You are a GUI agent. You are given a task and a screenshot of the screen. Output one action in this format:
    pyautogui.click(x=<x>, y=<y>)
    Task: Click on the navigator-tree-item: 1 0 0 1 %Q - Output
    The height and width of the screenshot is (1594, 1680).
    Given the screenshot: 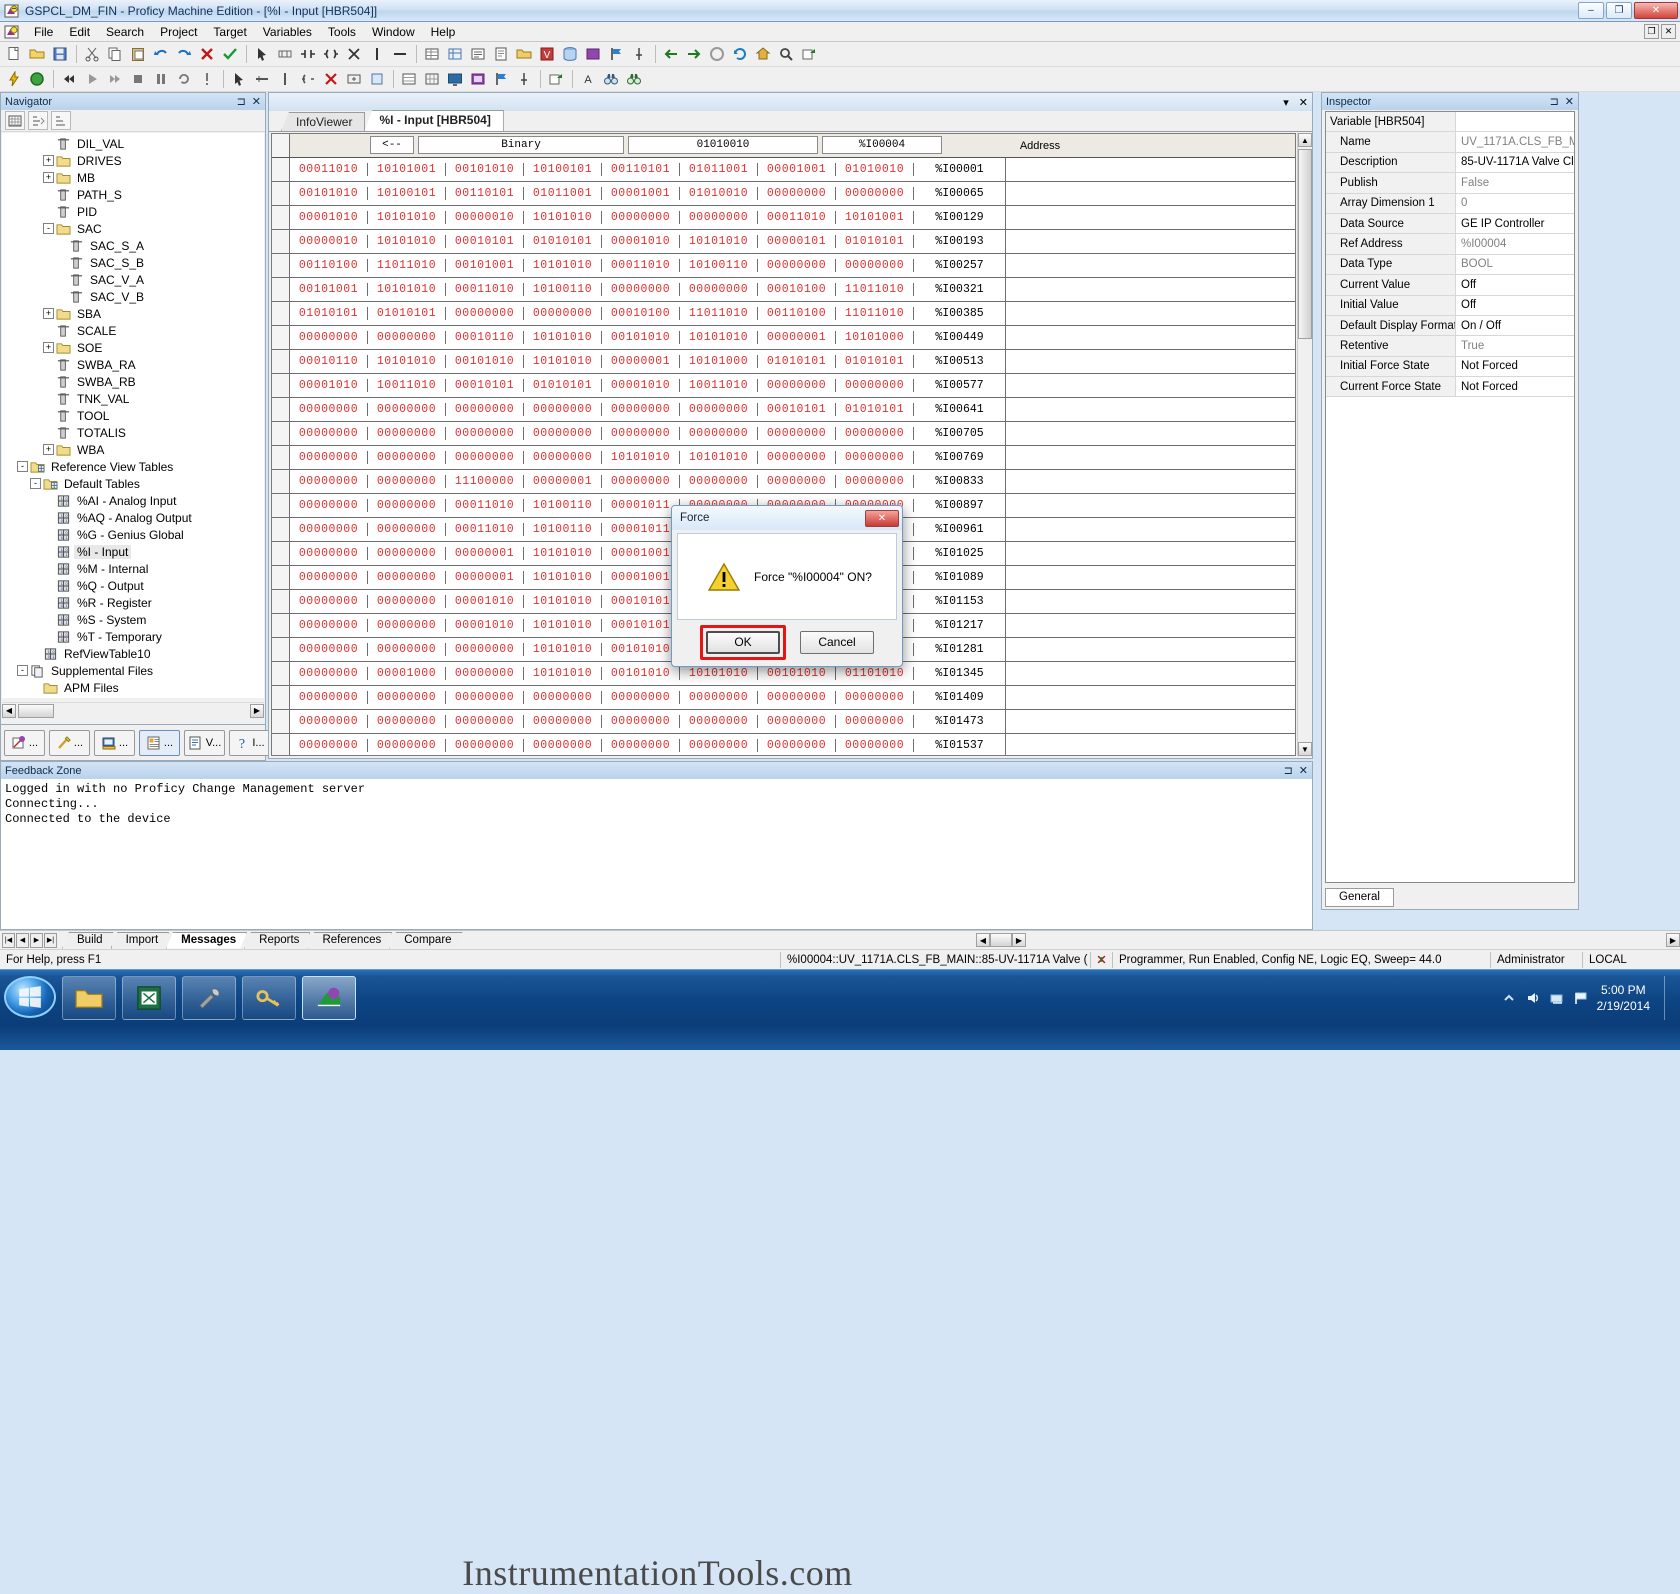 What is the action you would take?
    pyautogui.click(x=133, y=585)
    